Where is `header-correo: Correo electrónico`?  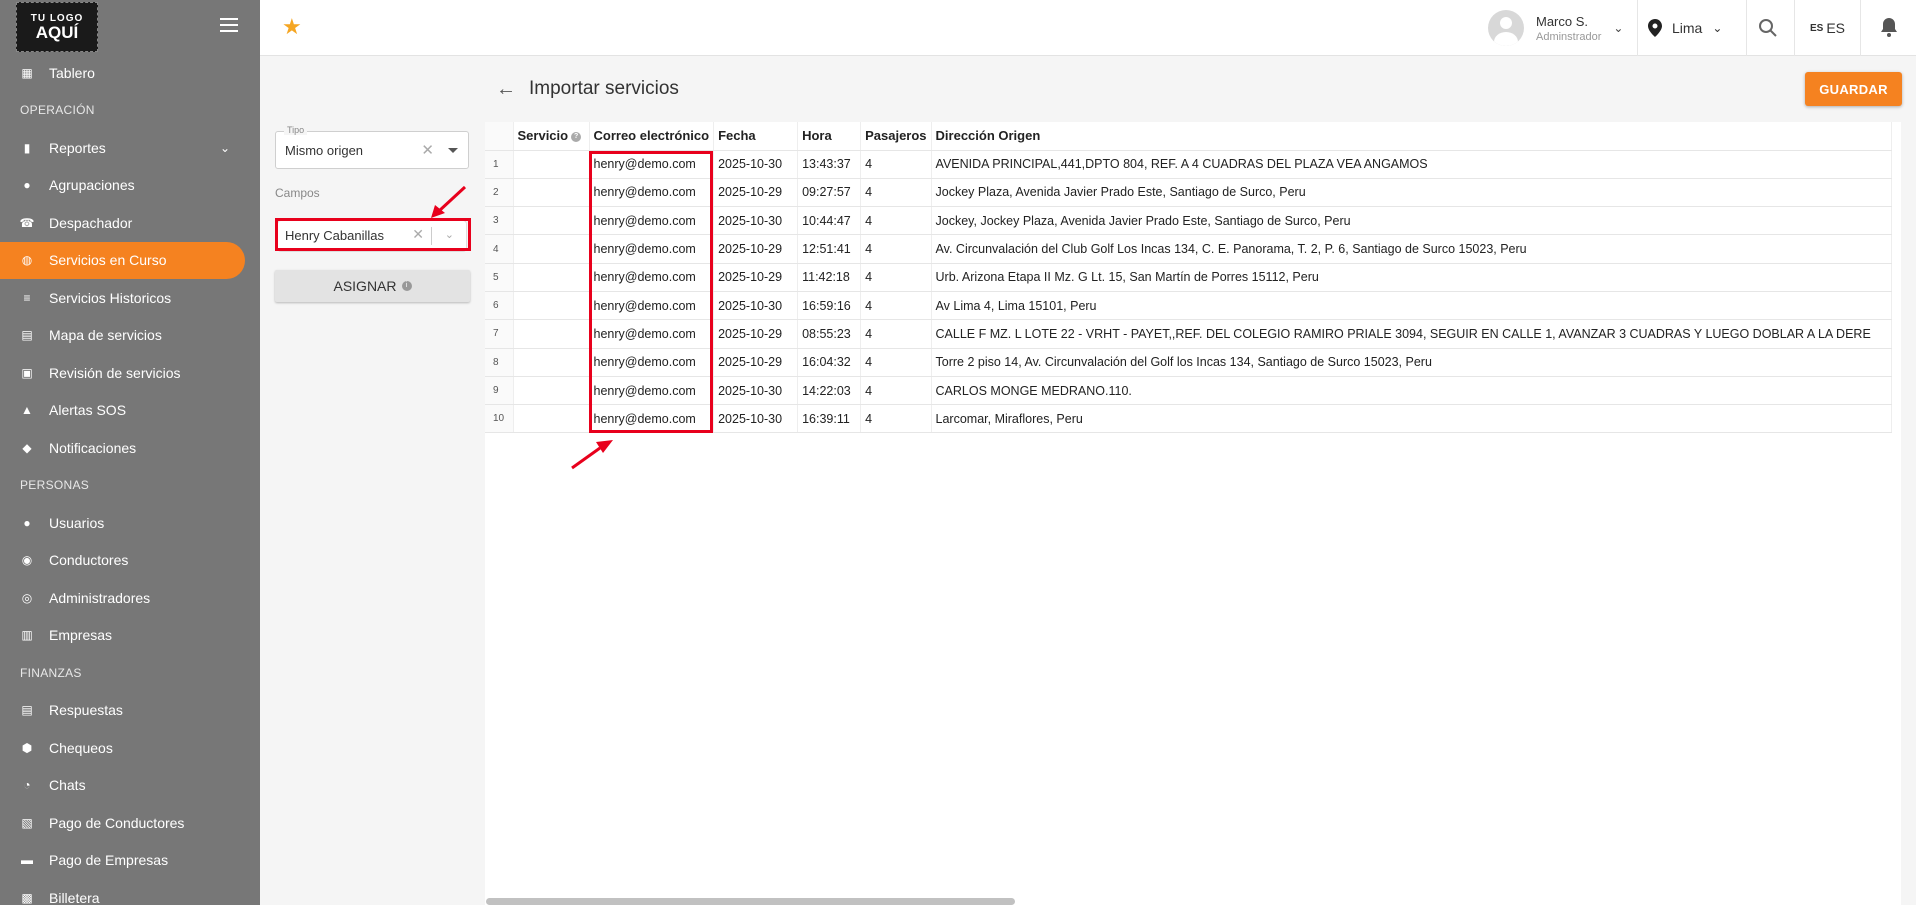
header-correo: Correo electrónico is located at coordinates (652, 136).